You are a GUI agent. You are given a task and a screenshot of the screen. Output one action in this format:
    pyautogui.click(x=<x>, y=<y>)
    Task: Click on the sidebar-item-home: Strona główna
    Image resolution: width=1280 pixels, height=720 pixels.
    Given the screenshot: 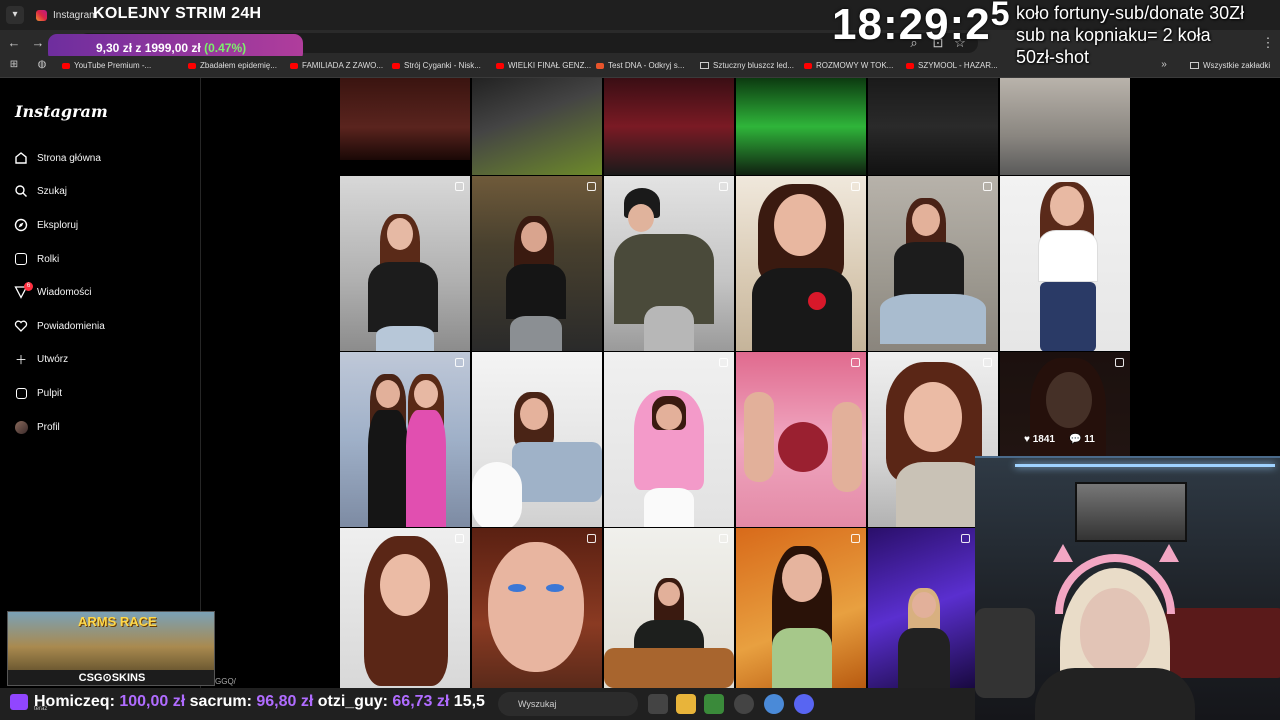 What is the action you would take?
    pyautogui.click(x=57, y=158)
    